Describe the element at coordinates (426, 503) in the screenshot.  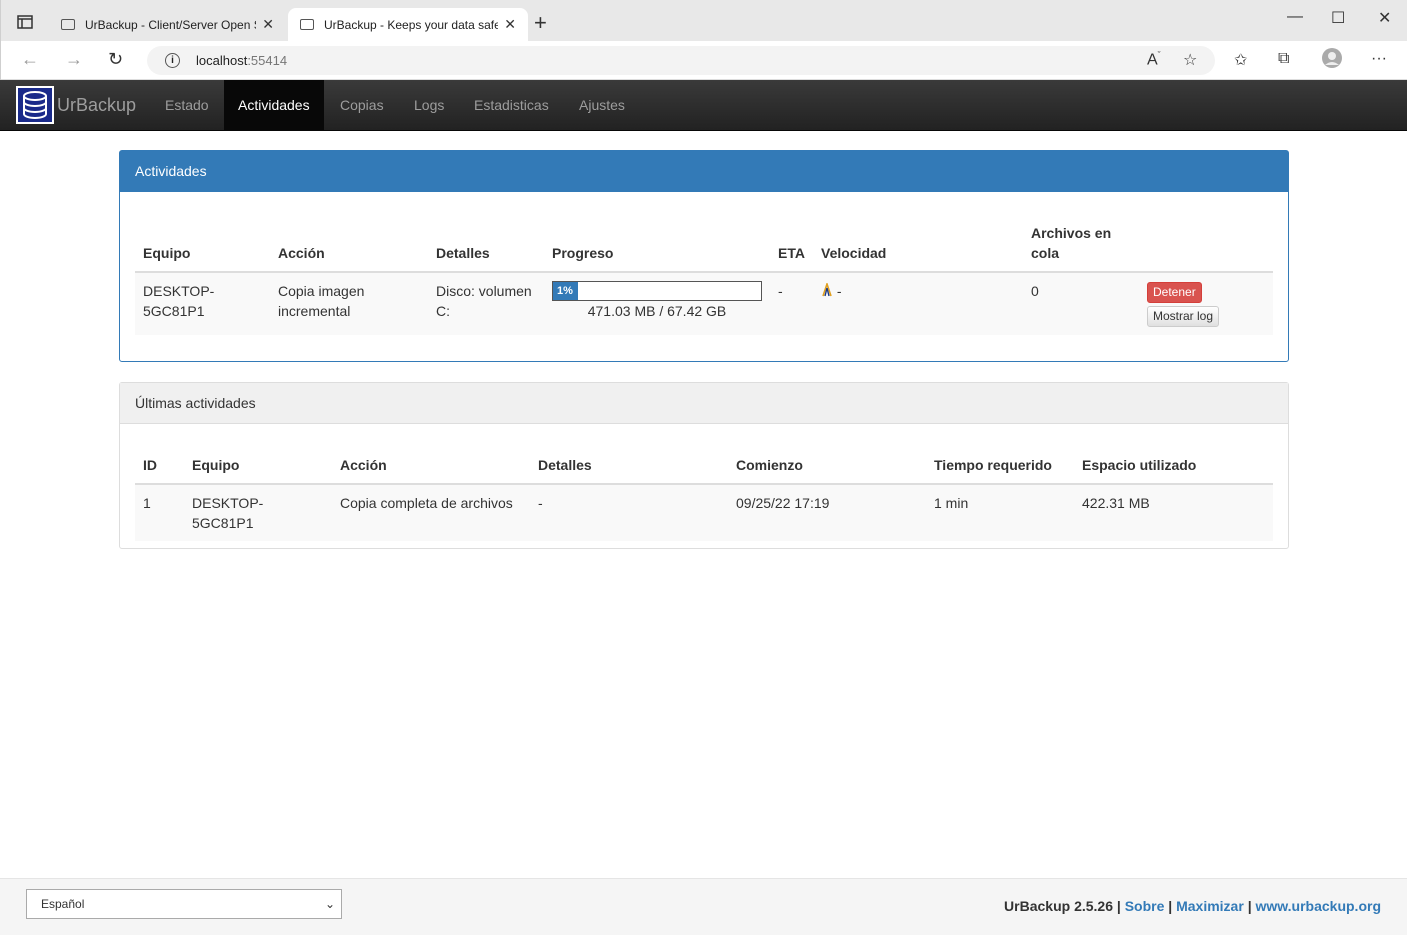
I see `cell-accion: Copia completa de archivos` at that location.